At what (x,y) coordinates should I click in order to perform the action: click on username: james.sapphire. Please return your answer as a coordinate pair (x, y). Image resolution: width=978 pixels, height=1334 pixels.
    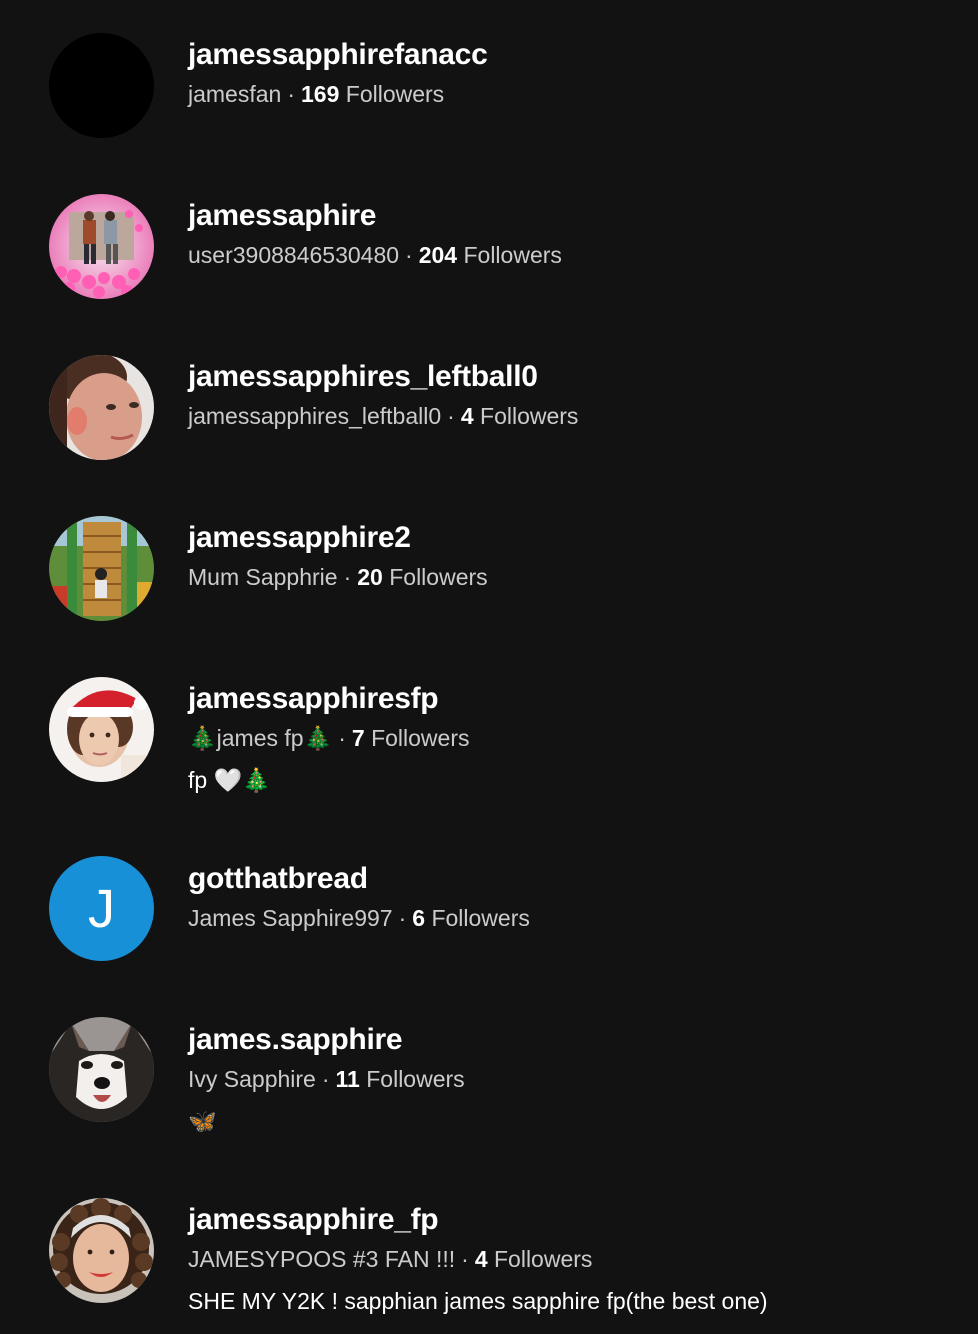
    Looking at the image, I should click on (295, 1040).